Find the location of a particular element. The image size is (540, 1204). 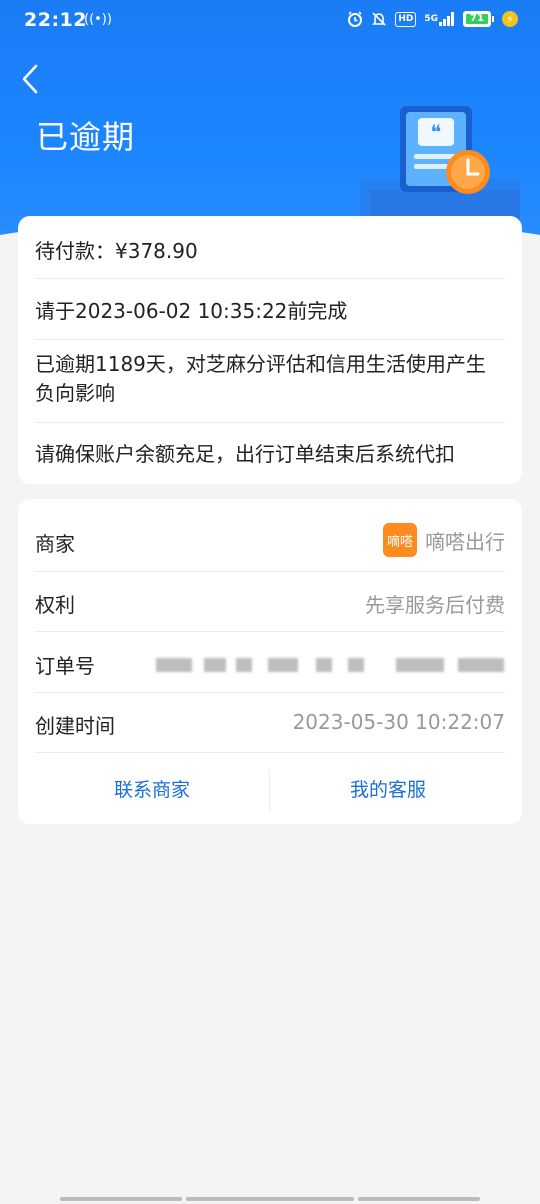

pending-label: 待付款： is located at coordinates (75, 251).